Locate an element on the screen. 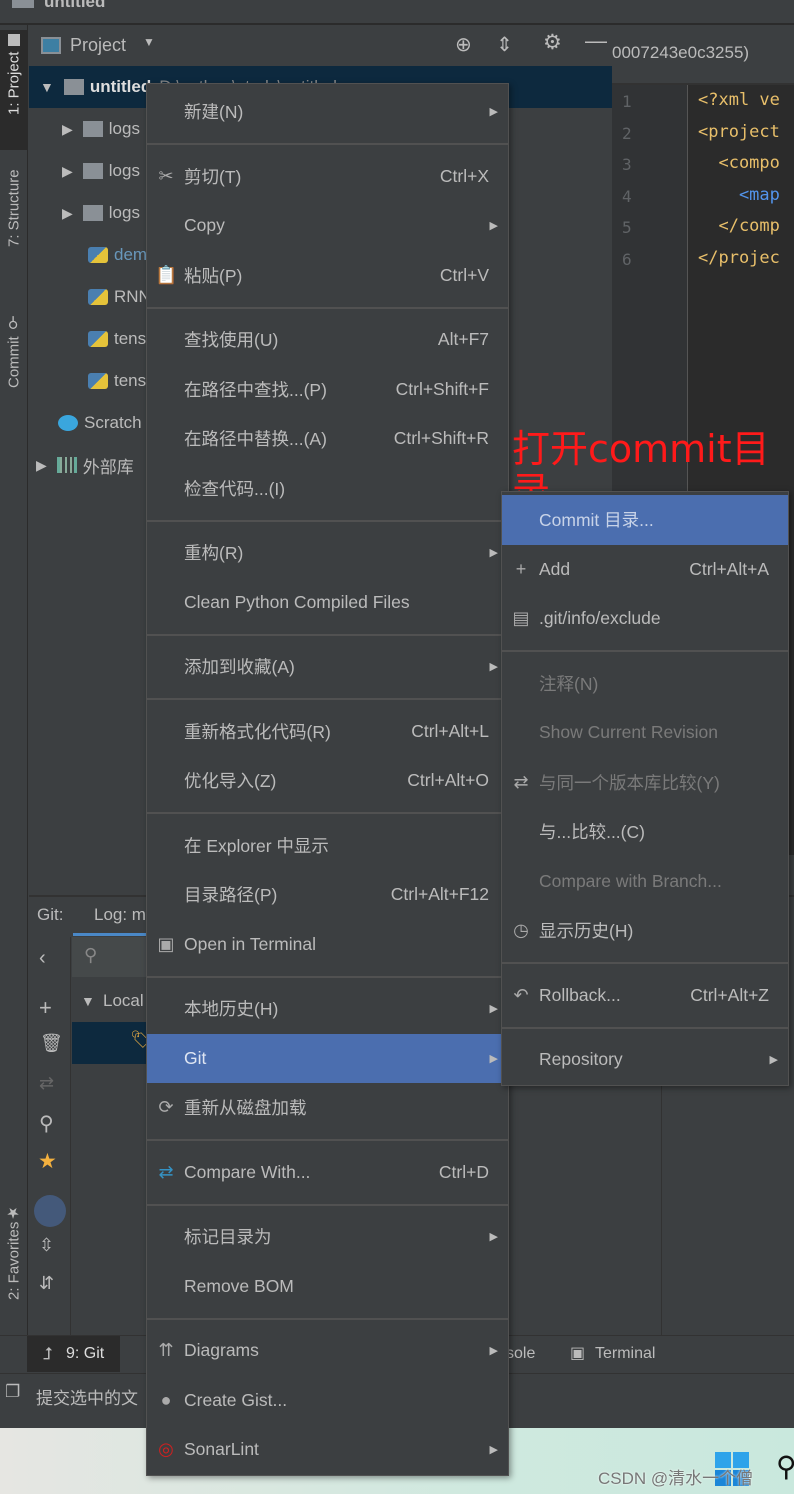 The width and height of the screenshot is (794, 1494). menu-item: 在路径中查找...(P) Ctrl+Shift+F is located at coordinates (327, 390).